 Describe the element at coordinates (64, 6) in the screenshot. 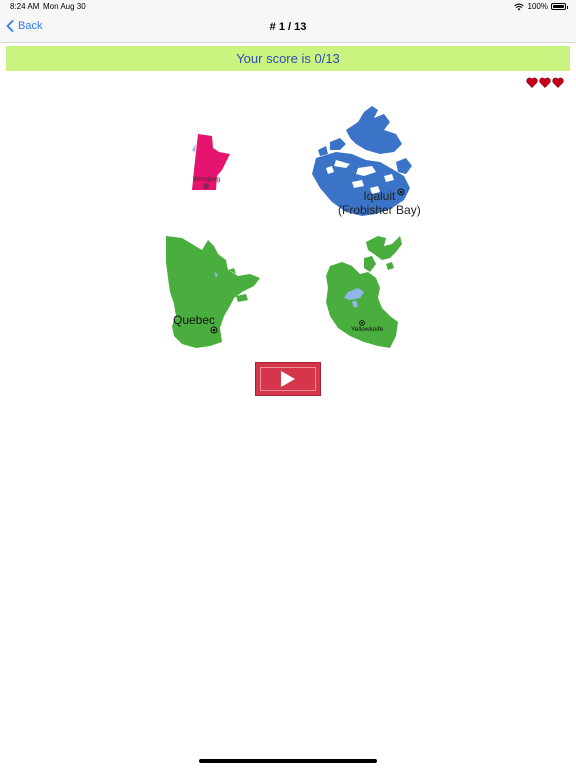

I see `status-date: Mon Aug 30` at that location.